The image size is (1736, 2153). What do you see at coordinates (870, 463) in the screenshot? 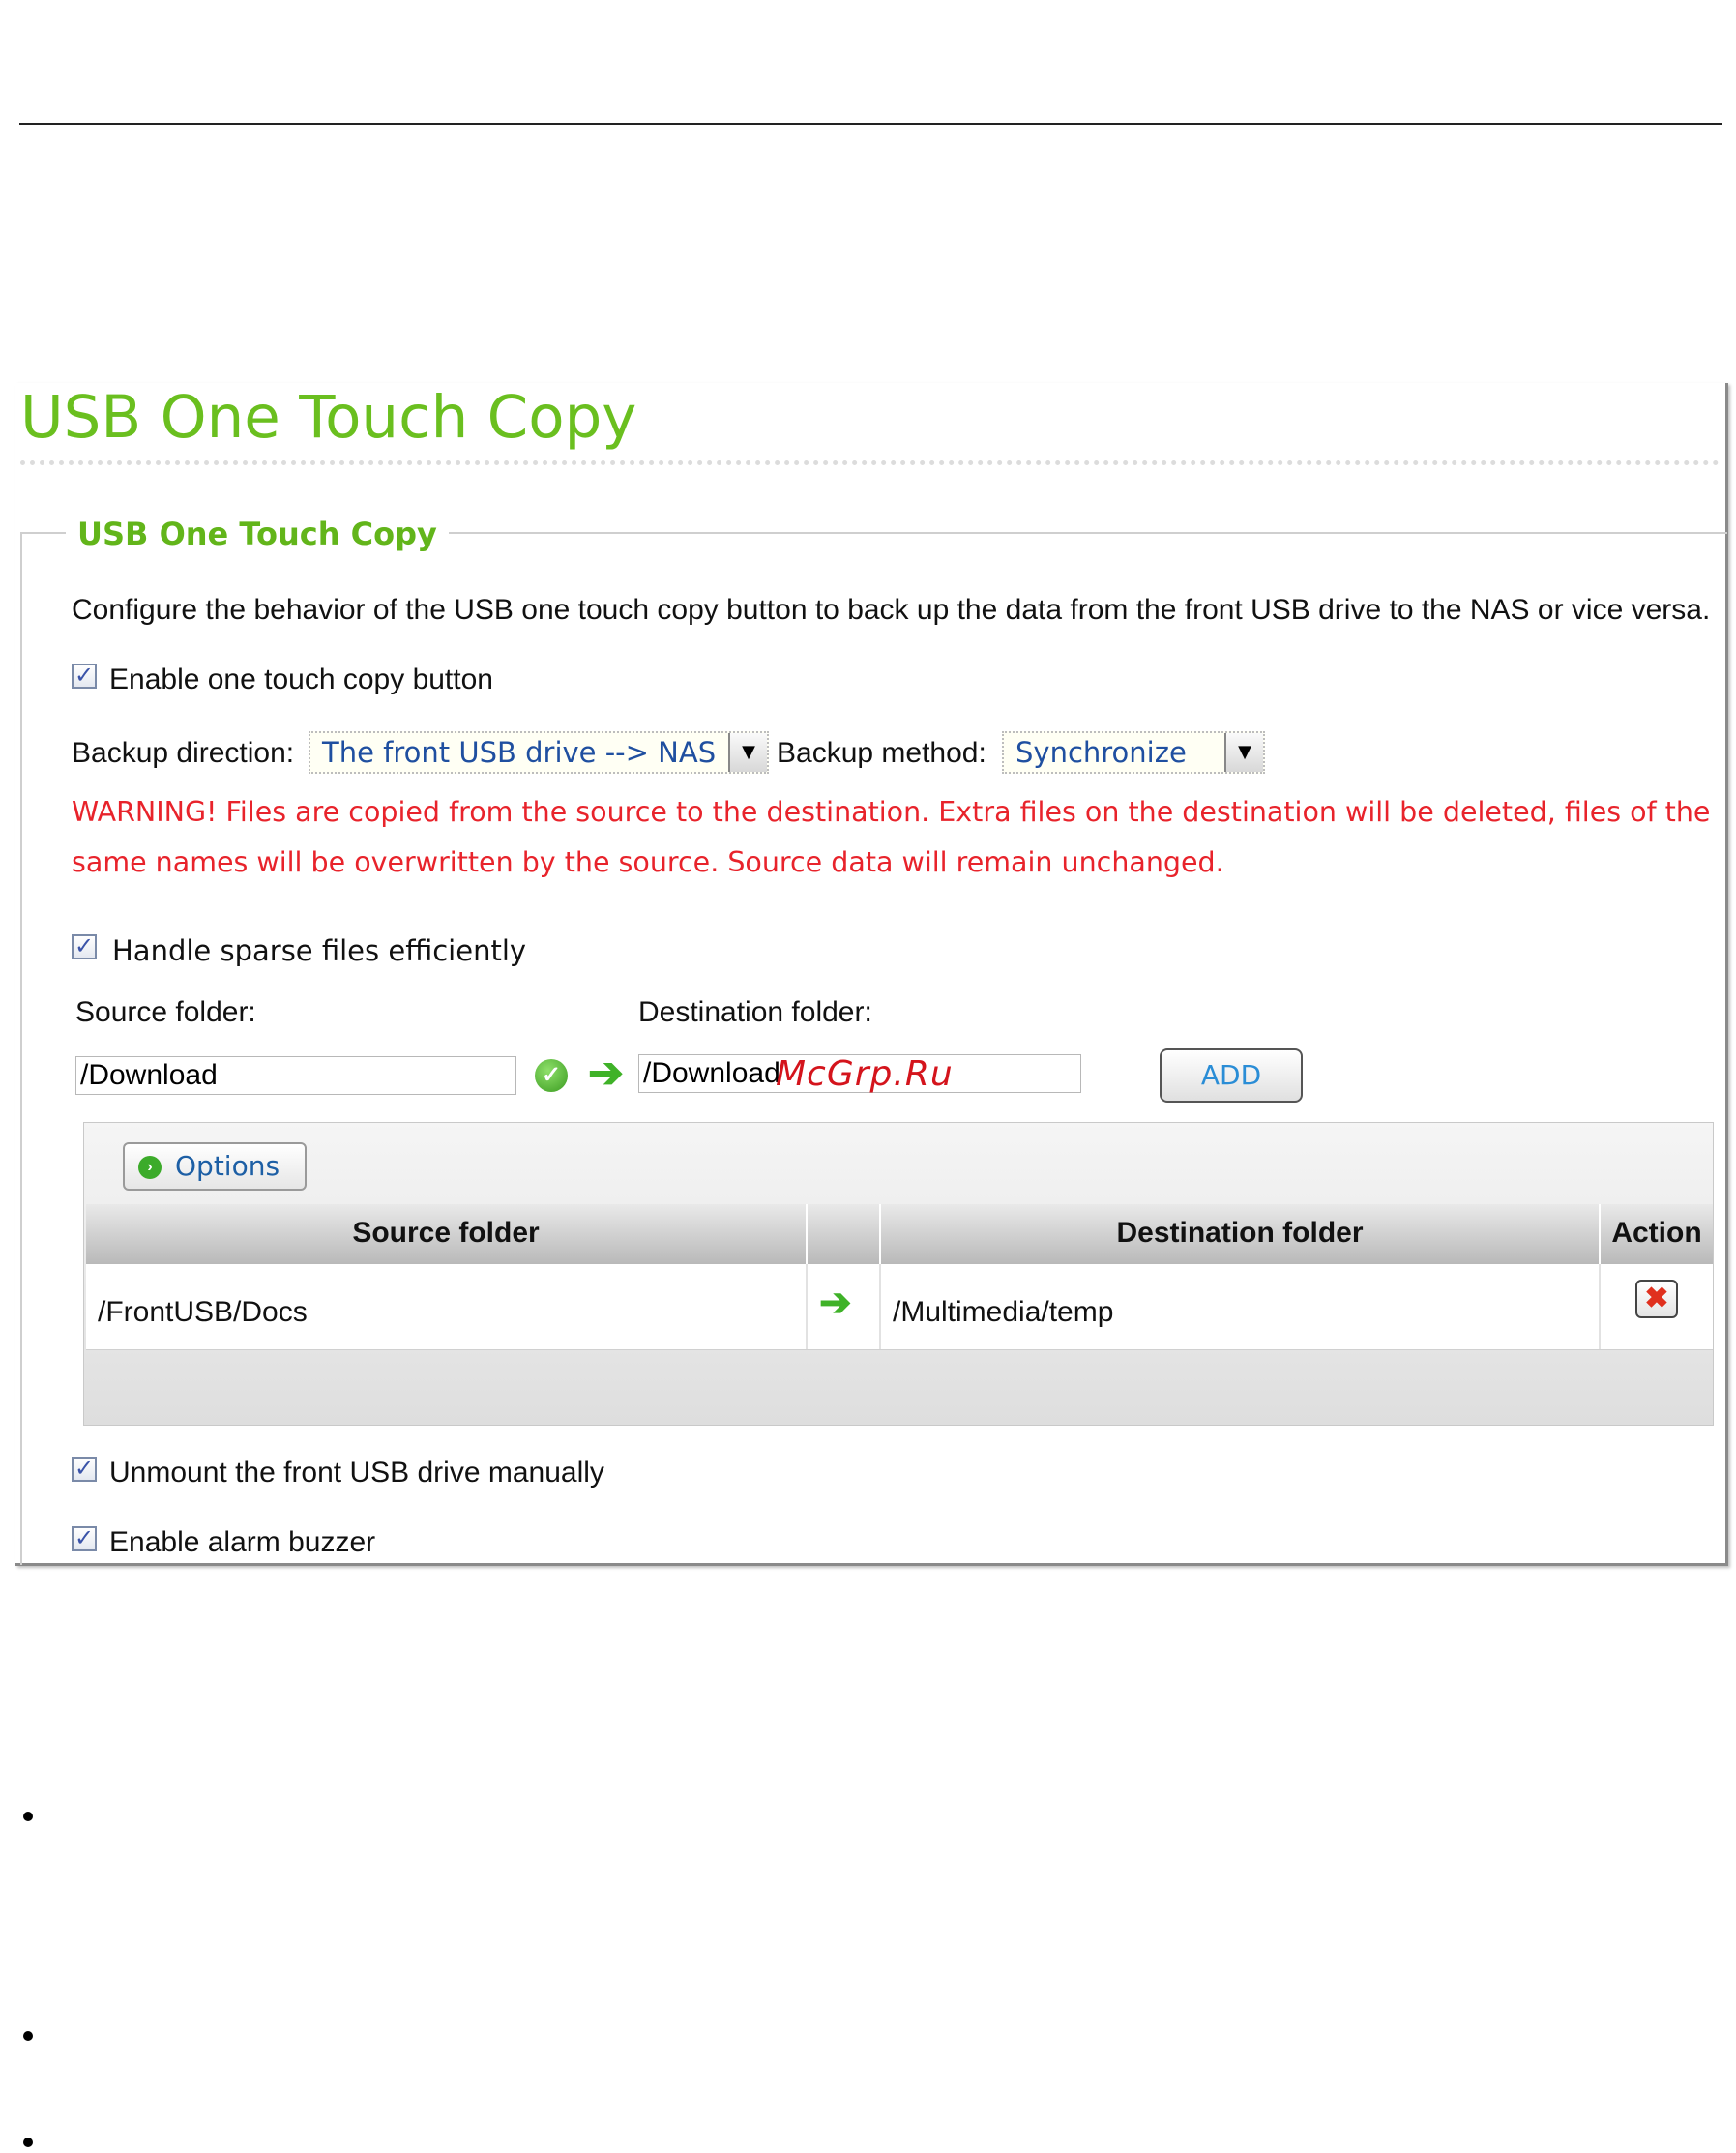
I see `title-separator` at bounding box center [870, 463].